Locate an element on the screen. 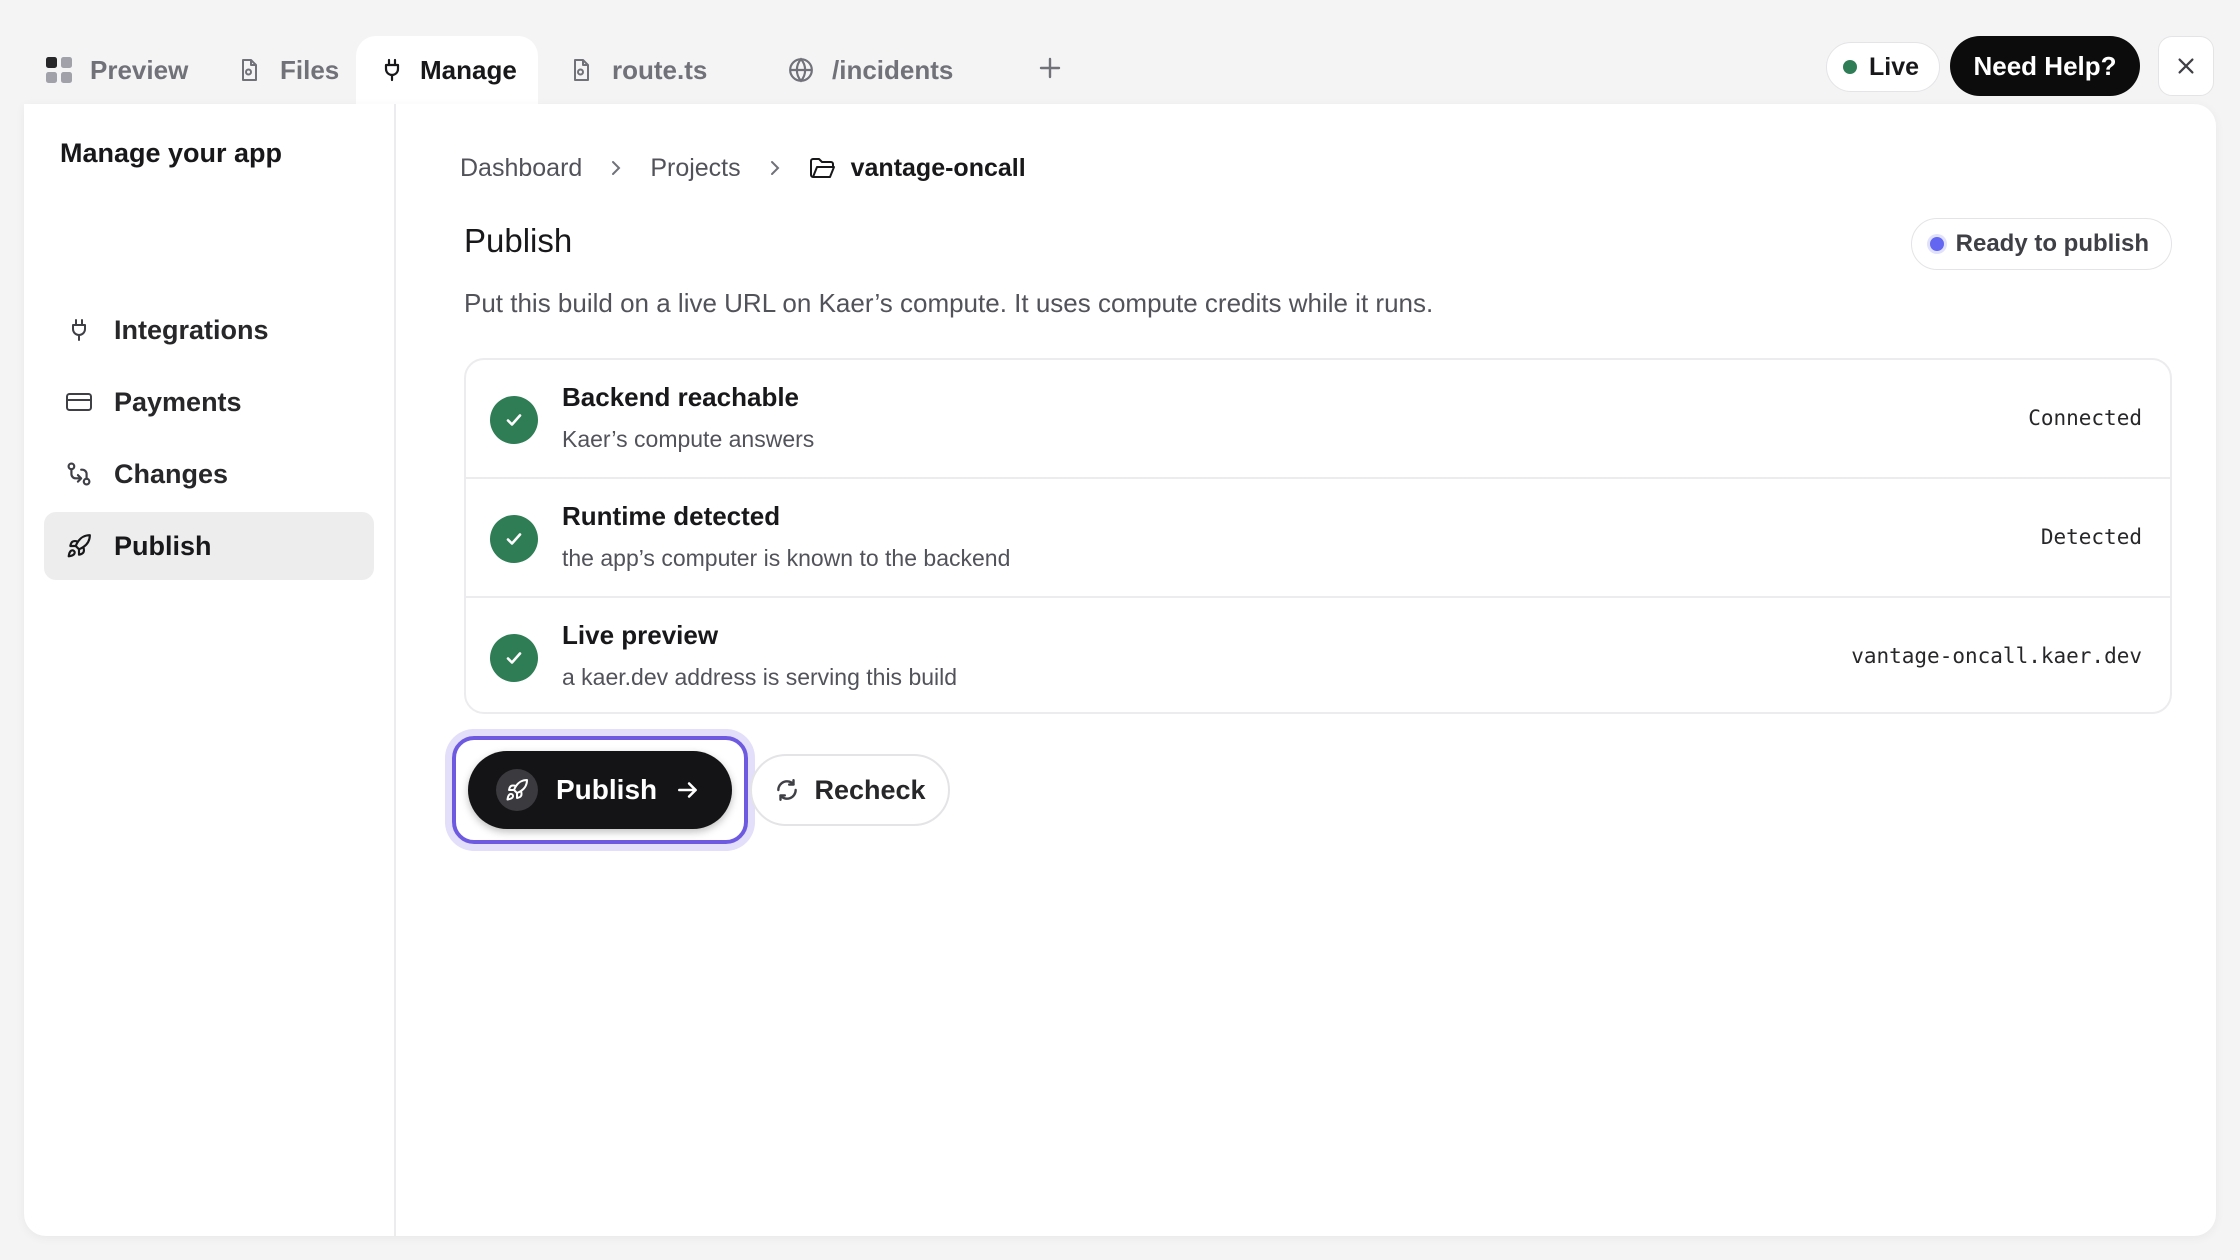  tab-preview: Preview is located at coordinates (116, 70).